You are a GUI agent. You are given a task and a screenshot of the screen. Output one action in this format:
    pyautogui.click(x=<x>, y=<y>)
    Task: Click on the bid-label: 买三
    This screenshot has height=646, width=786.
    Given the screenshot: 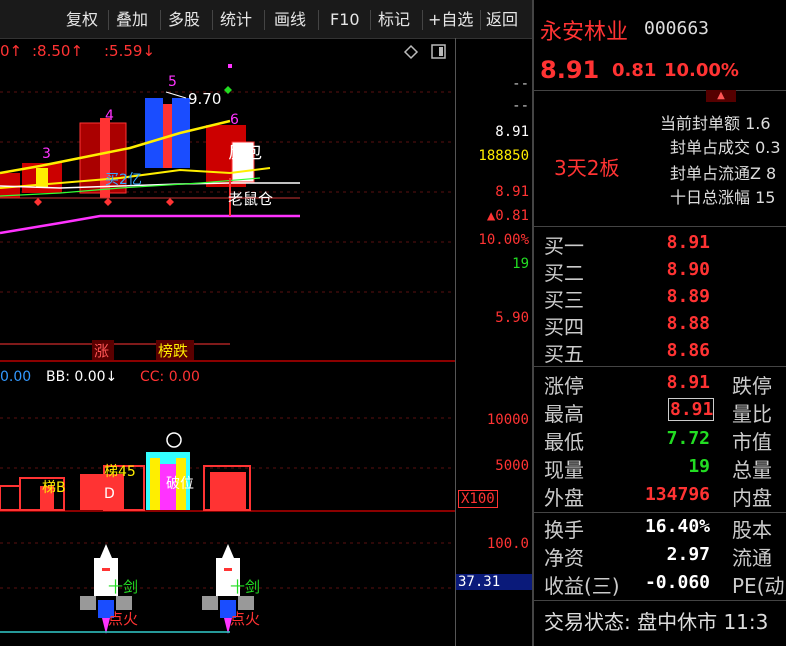 What is the action you would take?
    pyautogui.click(x=564, y=300)
    